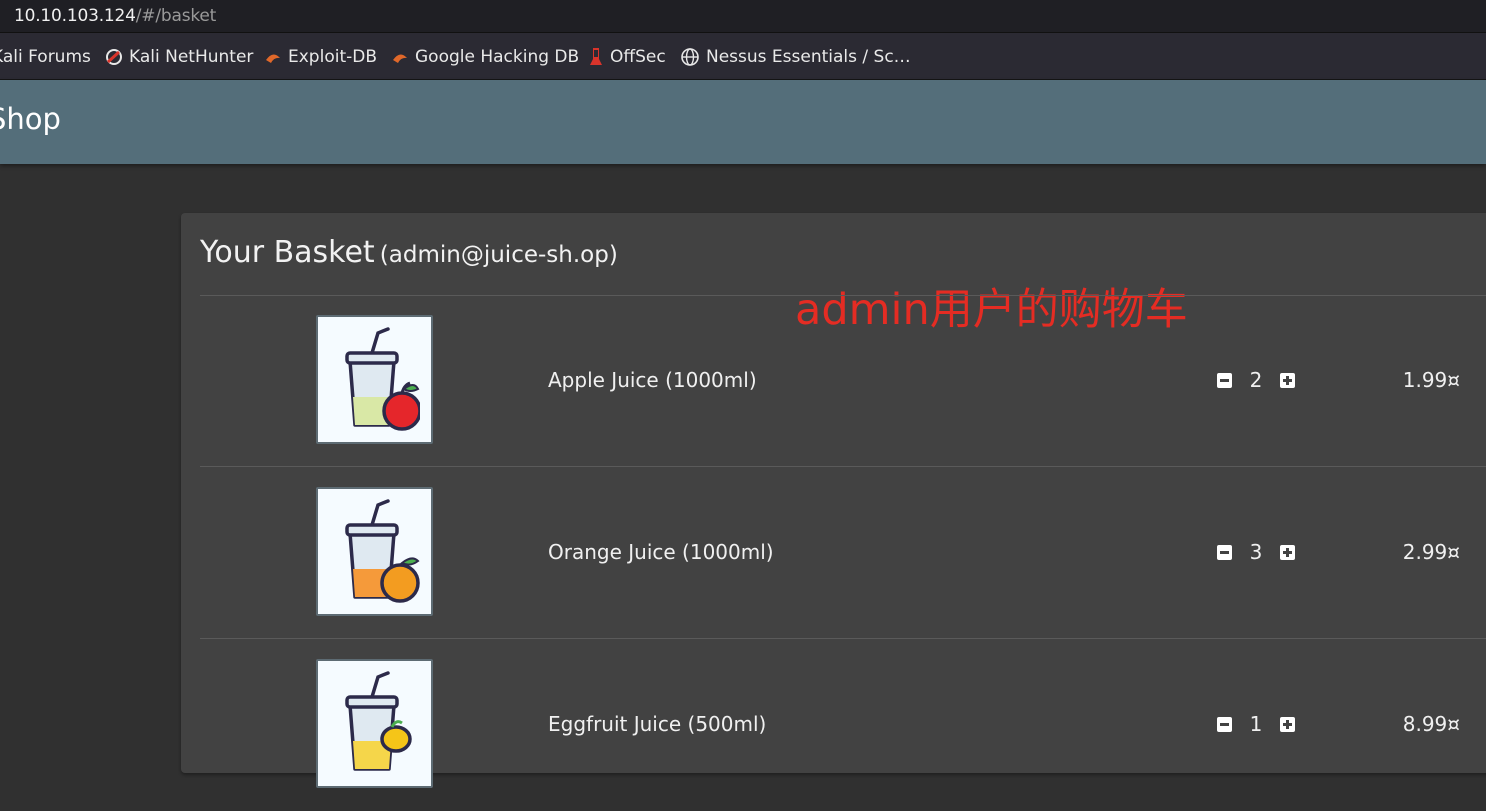 The image size is (1486, 811). Describe the element at coordinates (382, 378) in the screenshot. I see `apple-juice-icon` at that location.